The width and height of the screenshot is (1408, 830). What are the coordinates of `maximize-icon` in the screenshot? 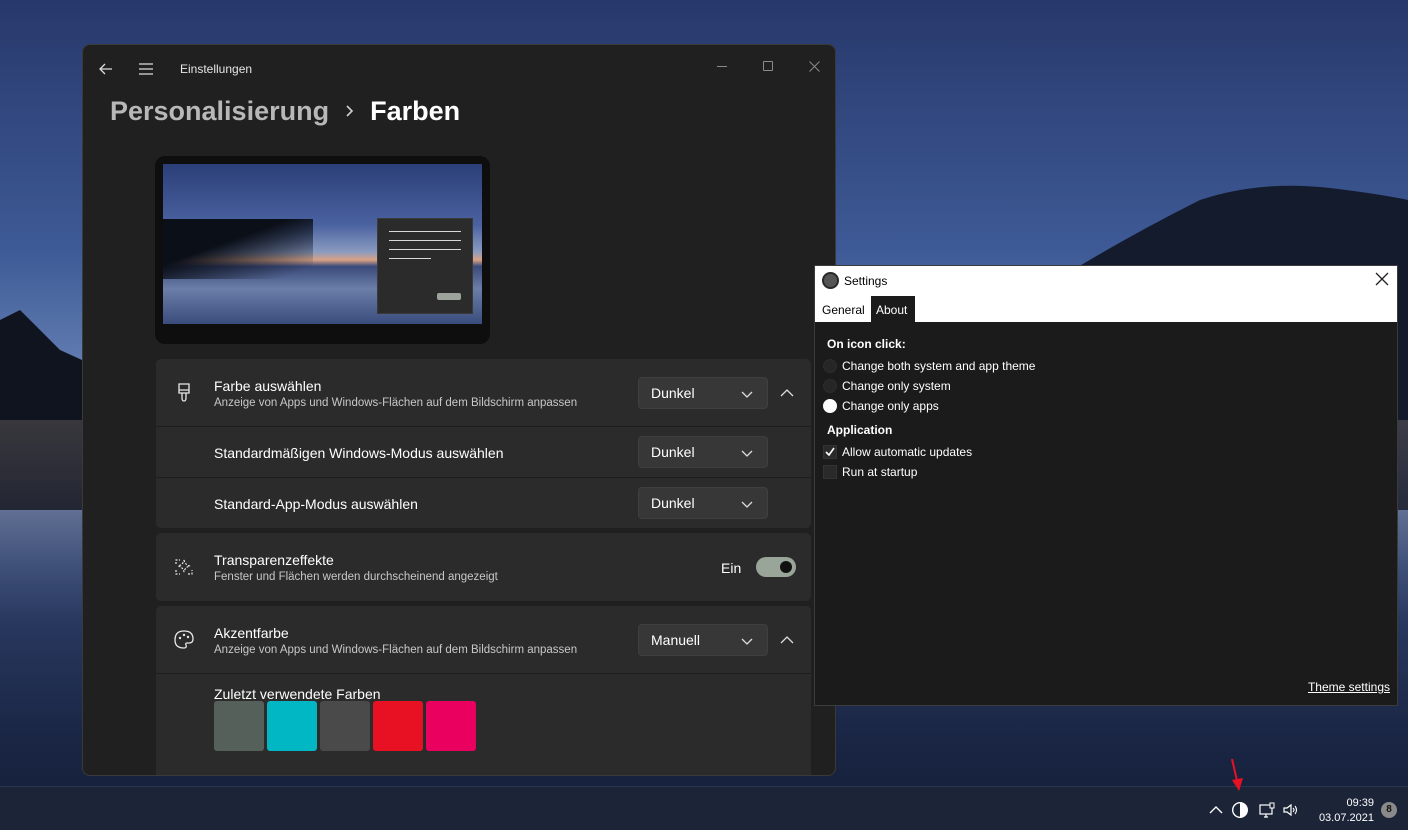 It's located at (768, 66).